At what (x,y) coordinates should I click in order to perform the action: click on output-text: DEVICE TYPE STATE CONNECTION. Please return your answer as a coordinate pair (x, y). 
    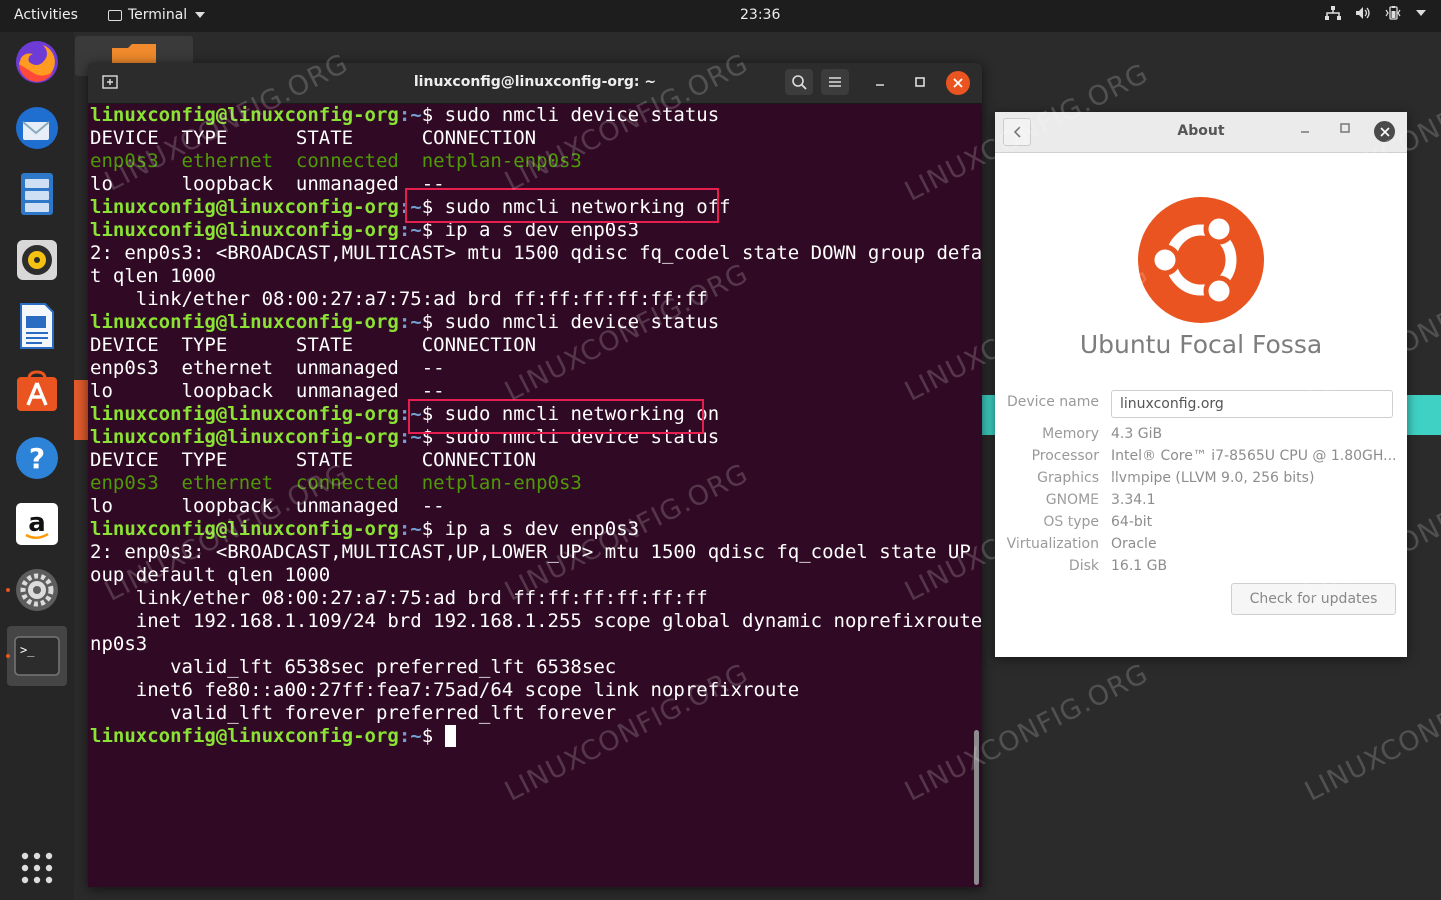
    Looking at the image, I should click on (313, 460).